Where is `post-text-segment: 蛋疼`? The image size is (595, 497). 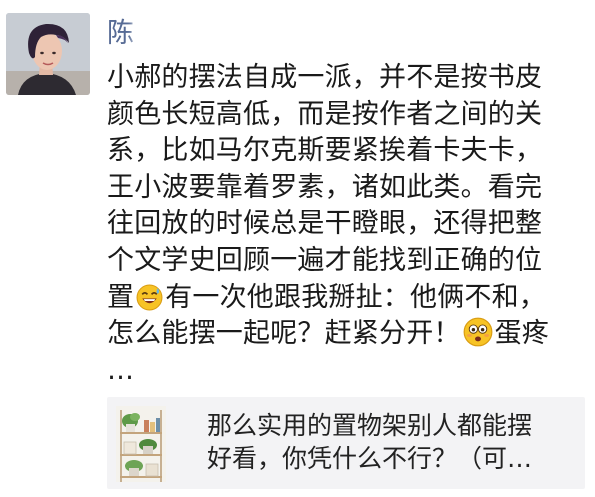
post-text-segment: 蛋疼 is located at coordinates (522, 334).